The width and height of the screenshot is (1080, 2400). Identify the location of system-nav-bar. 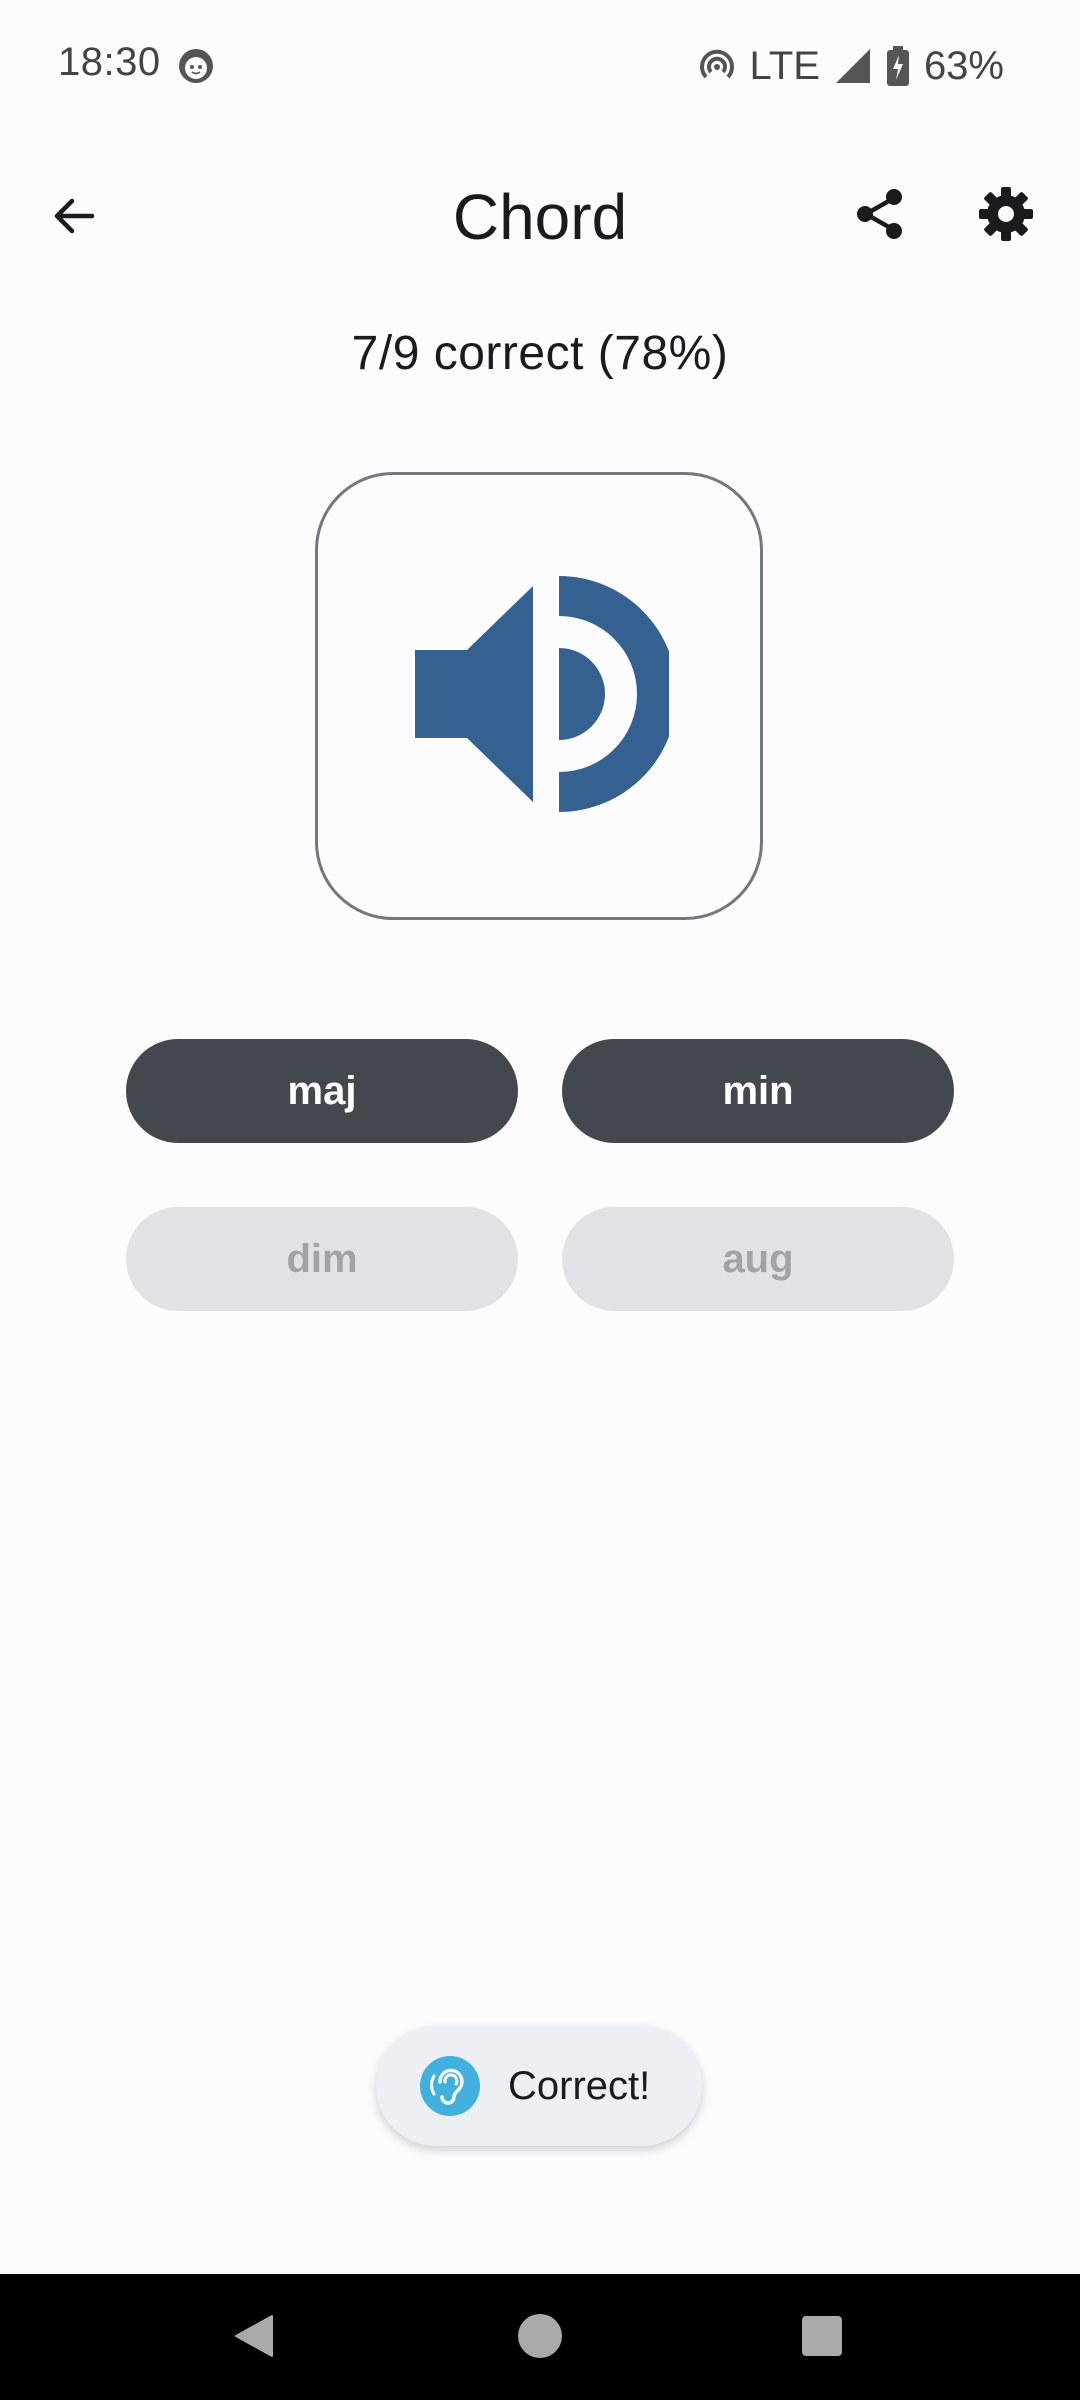
(540, 2337).